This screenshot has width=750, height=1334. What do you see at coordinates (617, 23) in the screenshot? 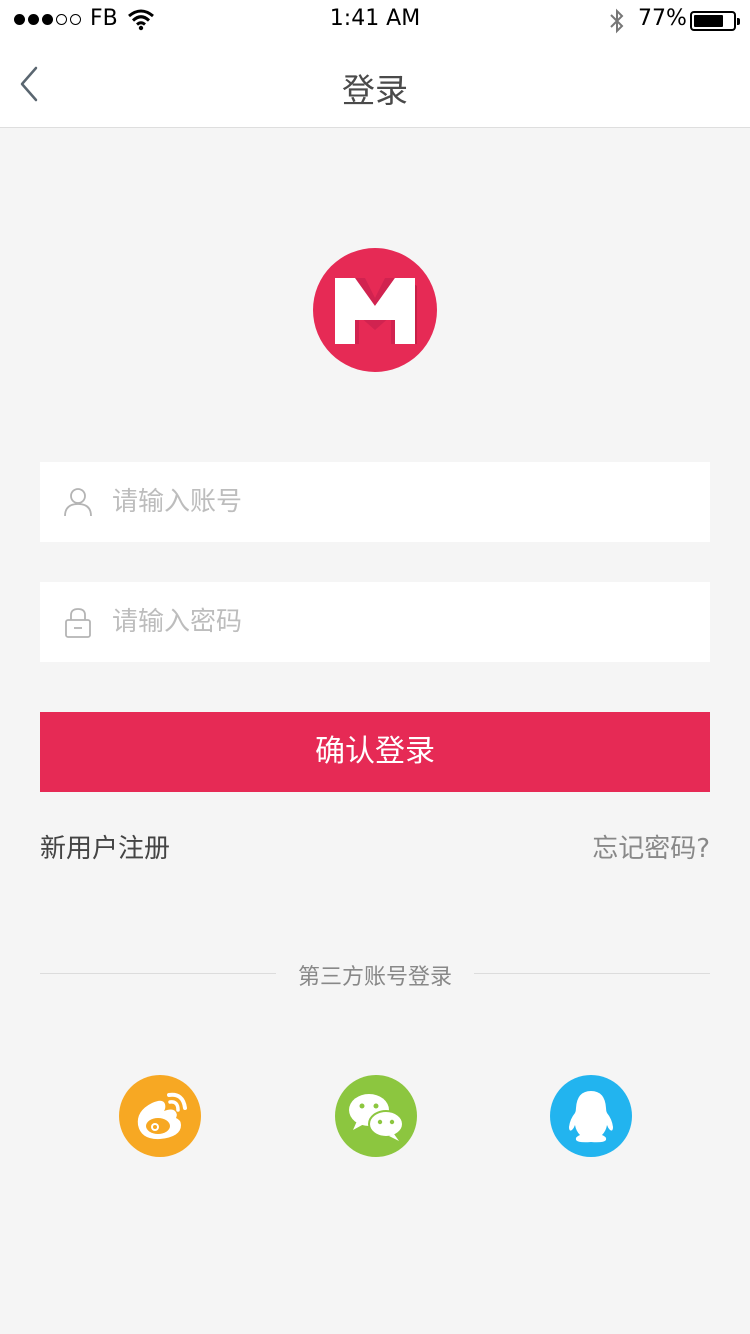
I see `bluetooth-icon` at bounding box center [617, 23].